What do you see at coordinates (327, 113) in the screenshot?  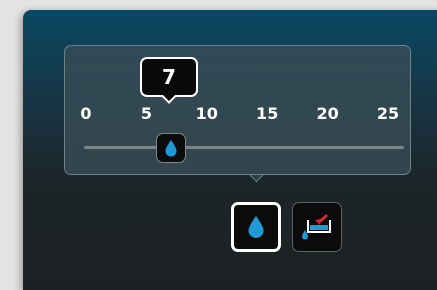 I see `tick-label: 20` at bounding box center [327, 113].